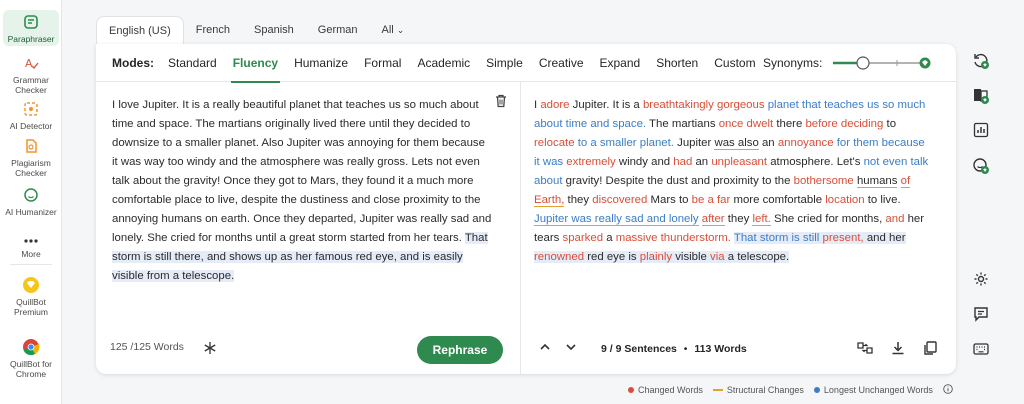  I want to click on output-segment: extremely, so click(590, 162).